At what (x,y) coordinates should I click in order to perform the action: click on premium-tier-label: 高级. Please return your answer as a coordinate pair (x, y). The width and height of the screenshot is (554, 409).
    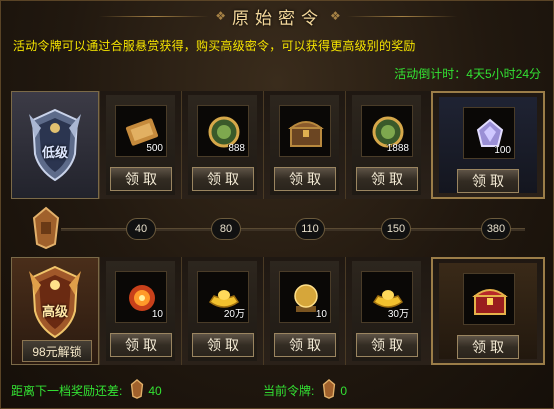
    Looking at the image, I should click on (54, 312).